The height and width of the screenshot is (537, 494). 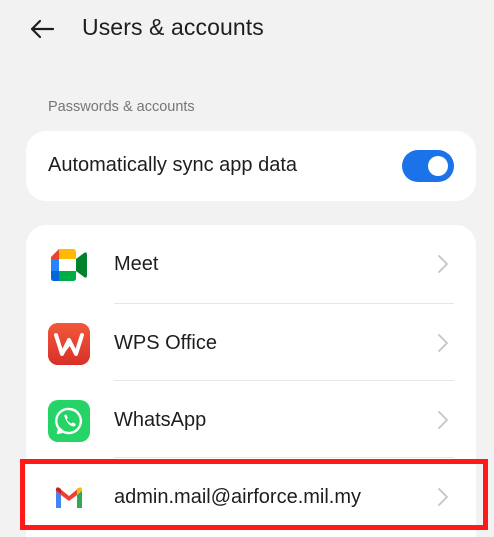 I want to click on back-arrow-icon, so click(x=42, y=29).